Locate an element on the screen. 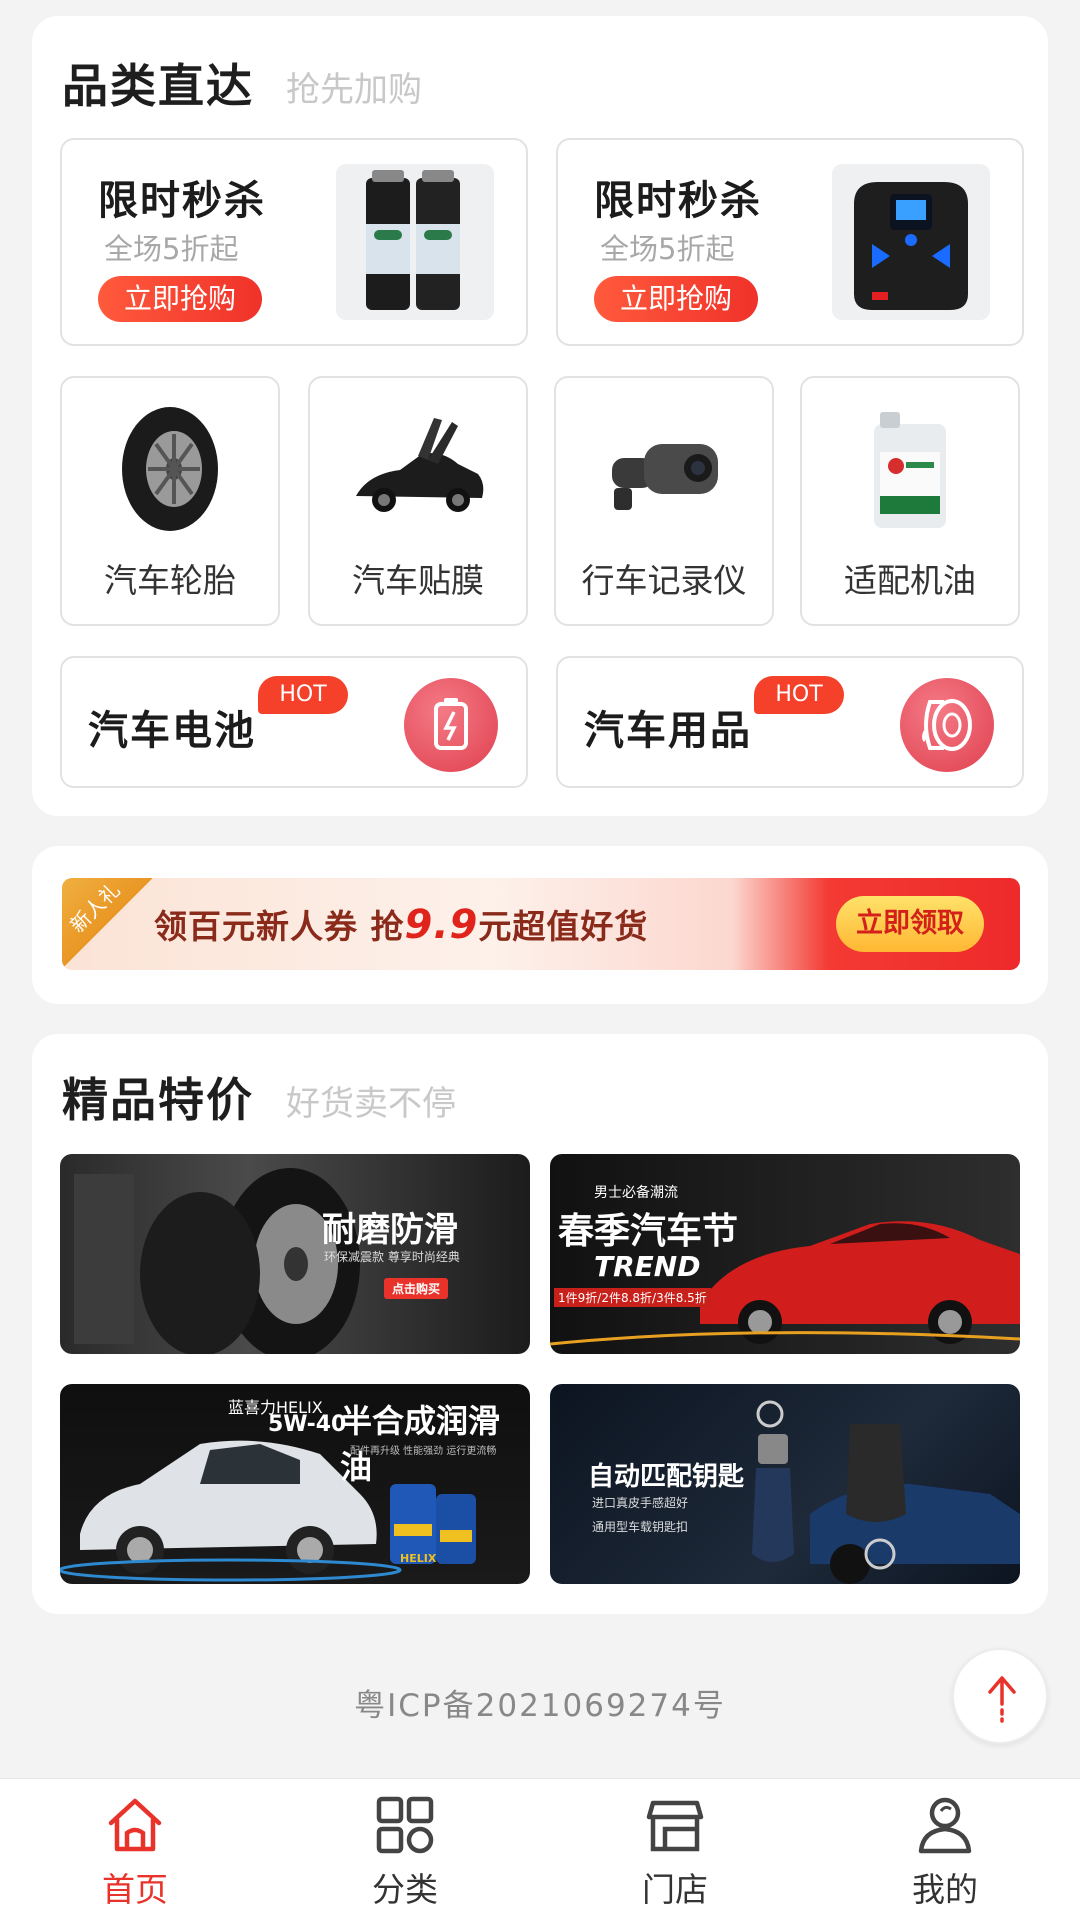  store-icon is located at coordinates (675, 1826).